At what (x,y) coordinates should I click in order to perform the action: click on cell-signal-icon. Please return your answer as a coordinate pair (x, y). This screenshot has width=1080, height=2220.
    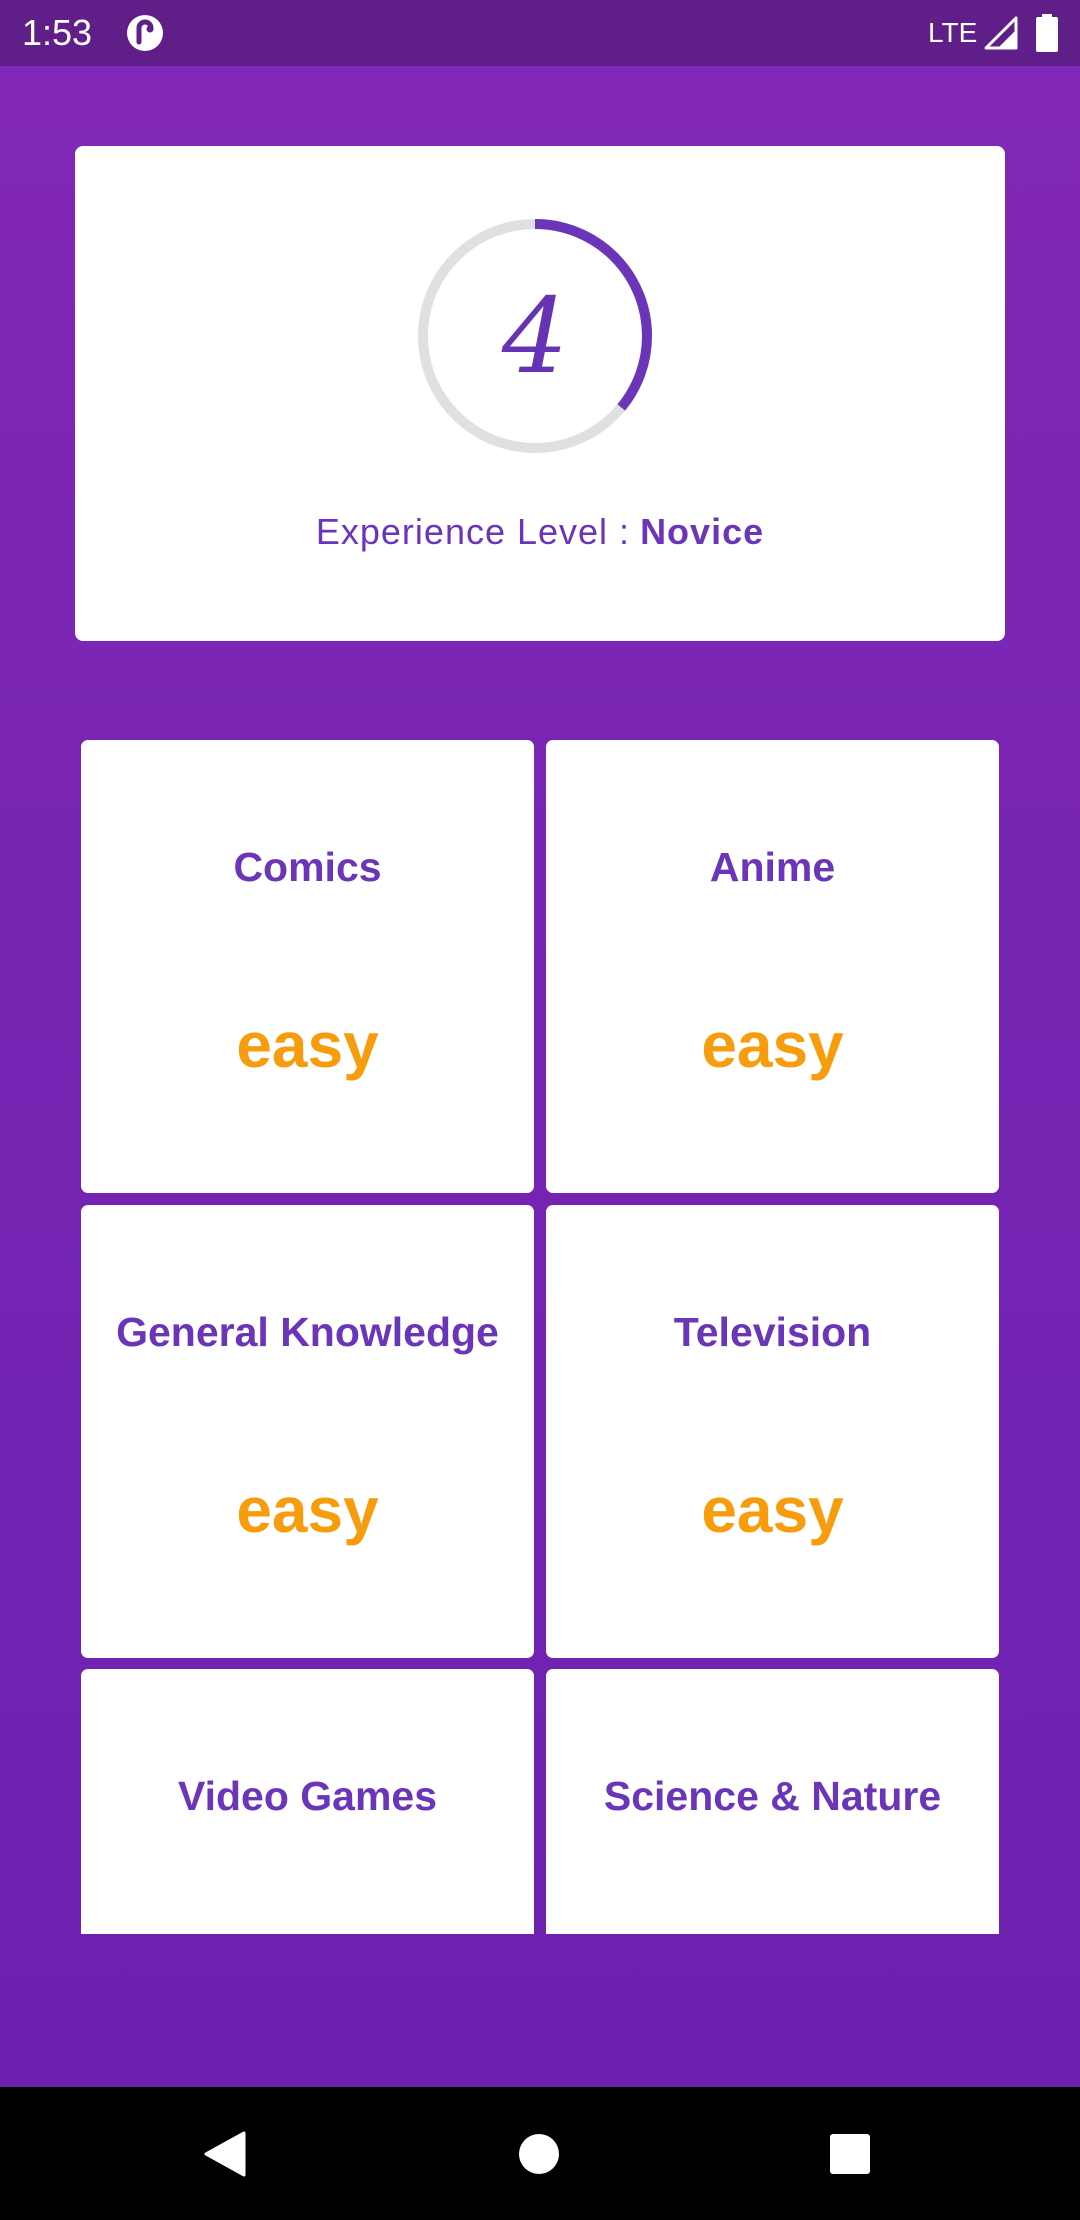
    Looking at the image, I should click on (1001, 33).